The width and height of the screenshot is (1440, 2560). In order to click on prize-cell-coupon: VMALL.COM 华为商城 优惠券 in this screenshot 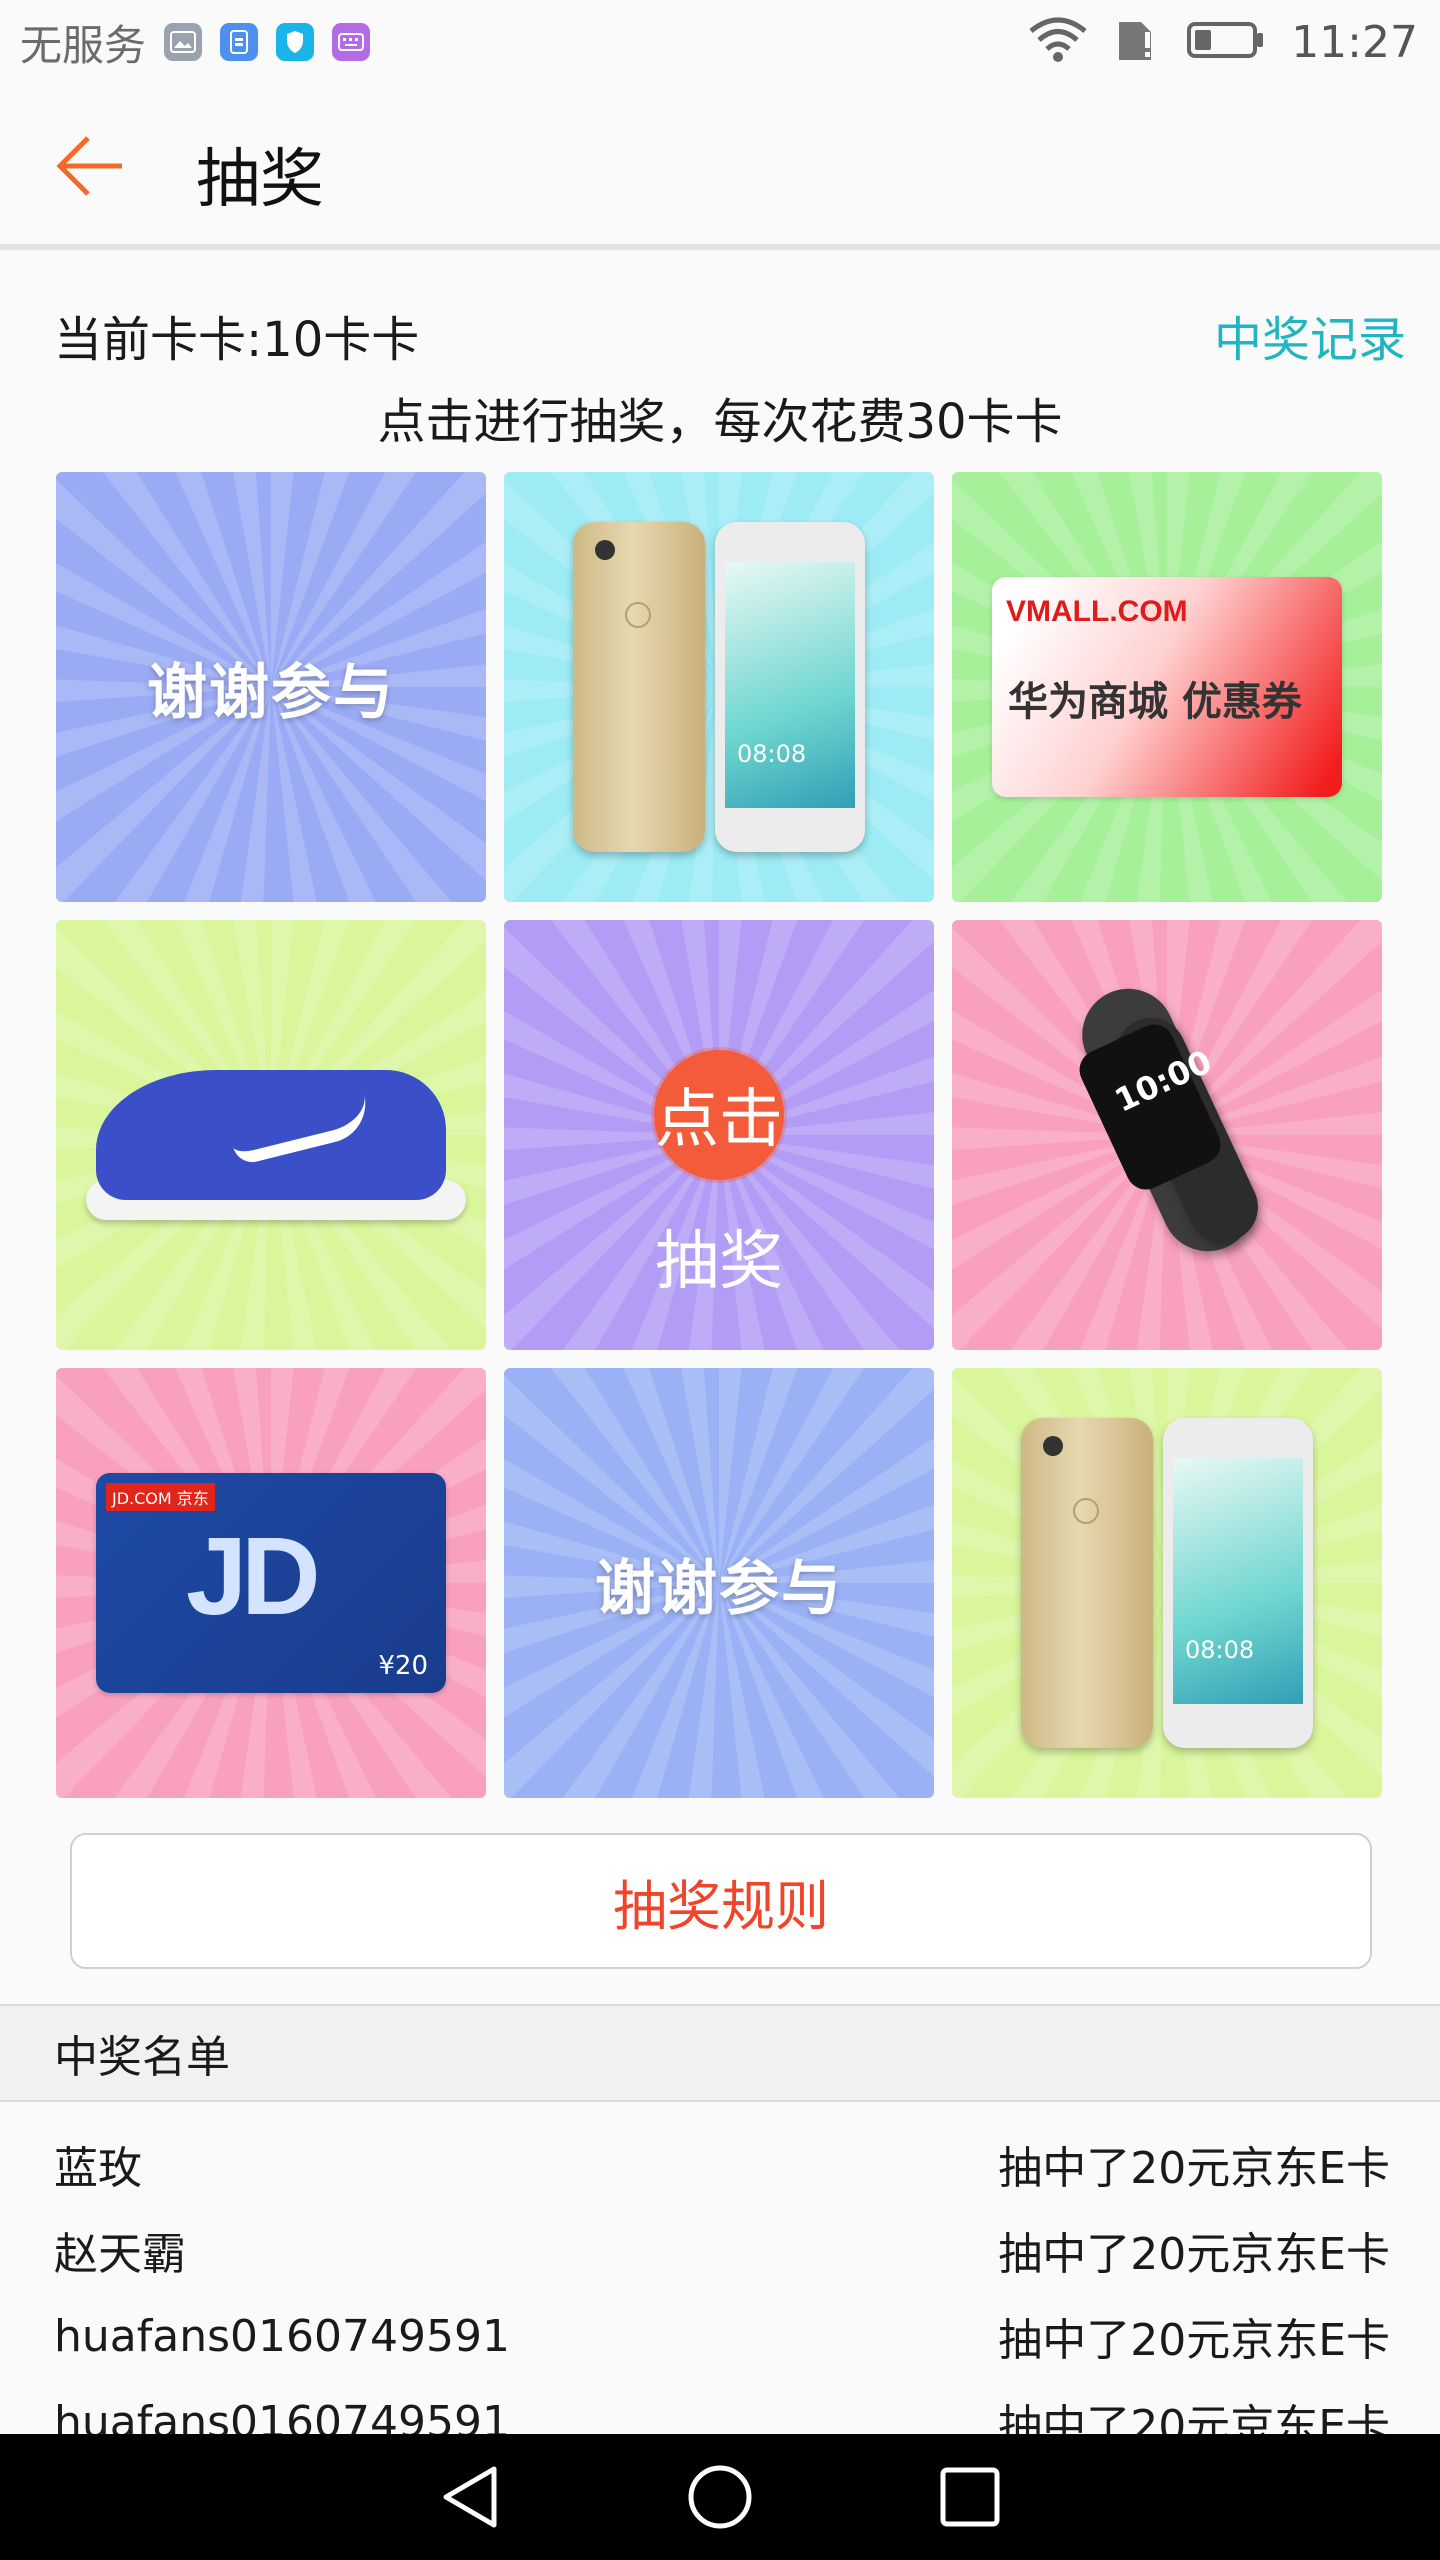, I will do `click(1167, 687)`.